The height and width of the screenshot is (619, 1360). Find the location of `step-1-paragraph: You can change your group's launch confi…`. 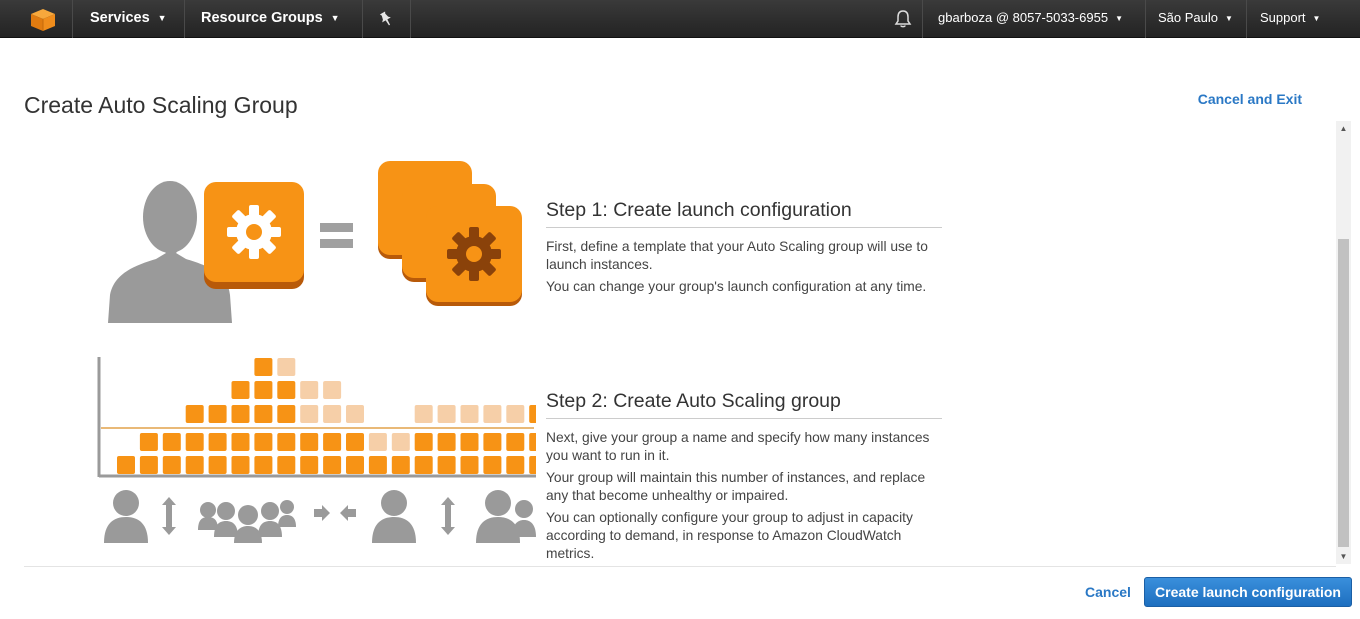

step-1-paragraph: You can change your group's launch confi… is located at coordinates (736, 286).